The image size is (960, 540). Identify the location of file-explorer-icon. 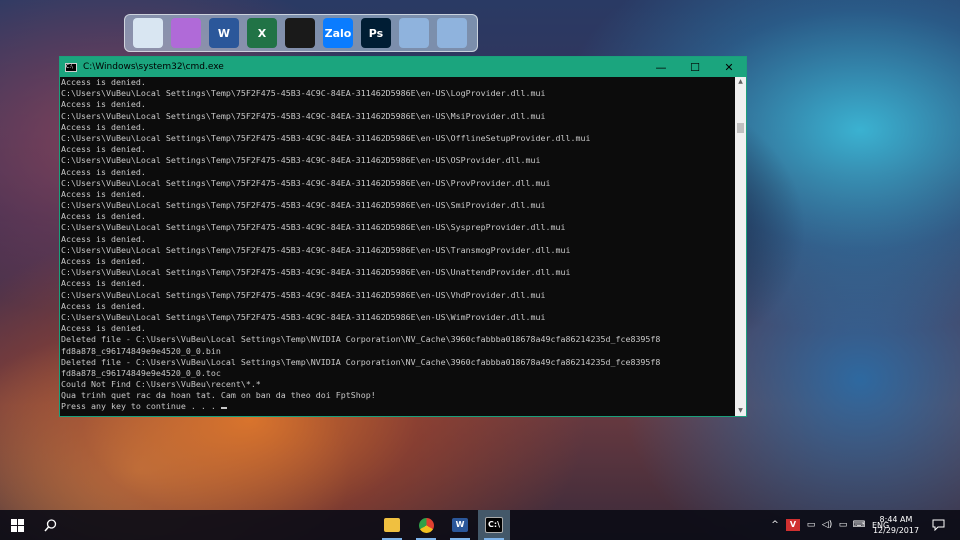
(392, 525).